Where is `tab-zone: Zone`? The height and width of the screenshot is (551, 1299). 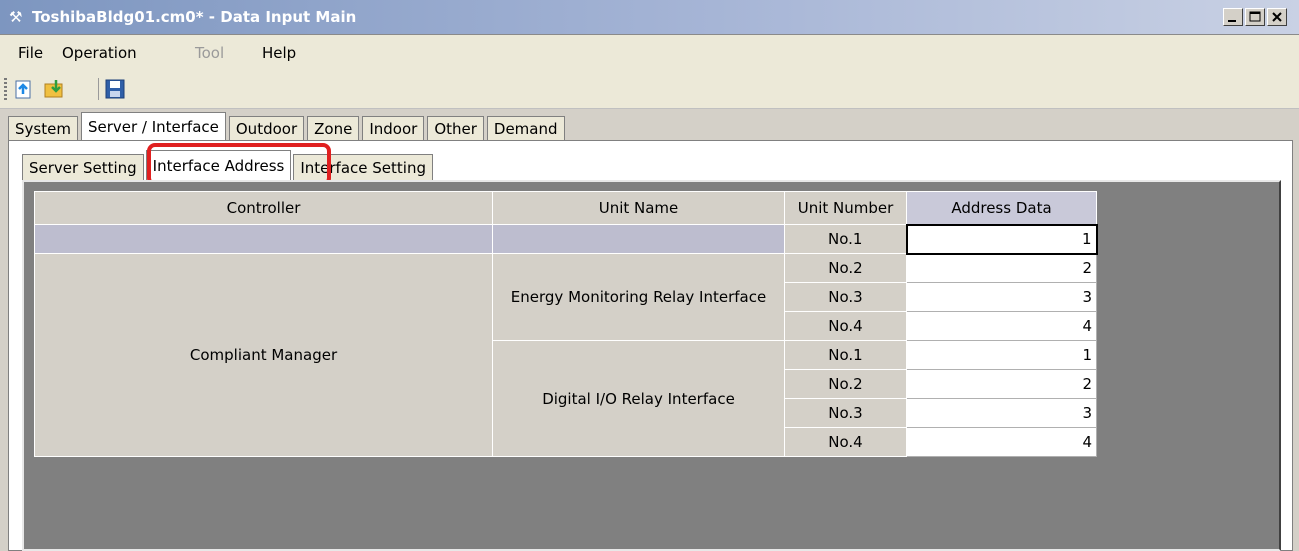 tab-zone: Zone is located at coordinates (333, 128).